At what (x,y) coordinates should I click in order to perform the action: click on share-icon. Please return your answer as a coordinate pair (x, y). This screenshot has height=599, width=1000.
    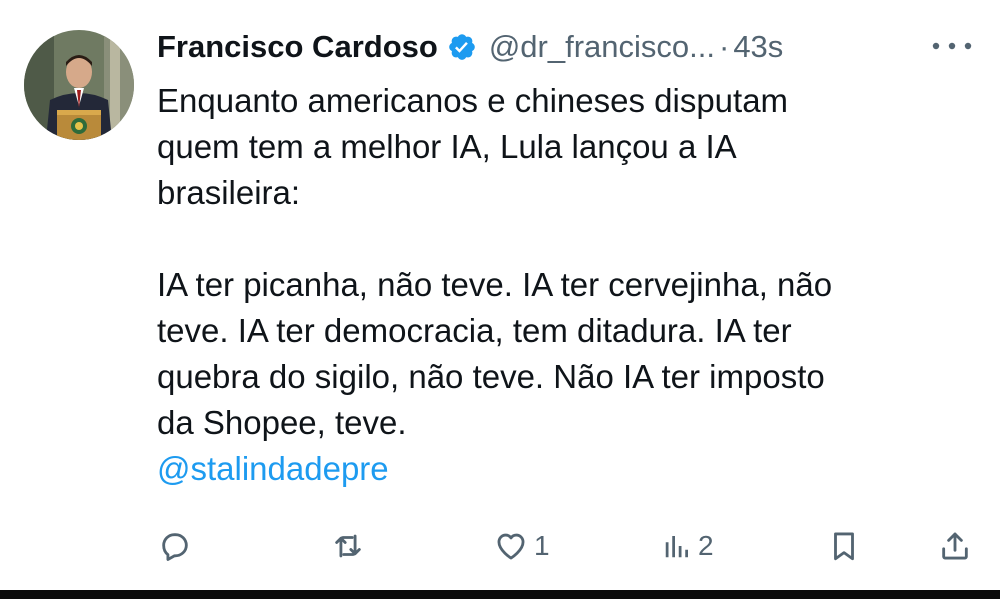
    Looking at the image, I should click on (955, 546).